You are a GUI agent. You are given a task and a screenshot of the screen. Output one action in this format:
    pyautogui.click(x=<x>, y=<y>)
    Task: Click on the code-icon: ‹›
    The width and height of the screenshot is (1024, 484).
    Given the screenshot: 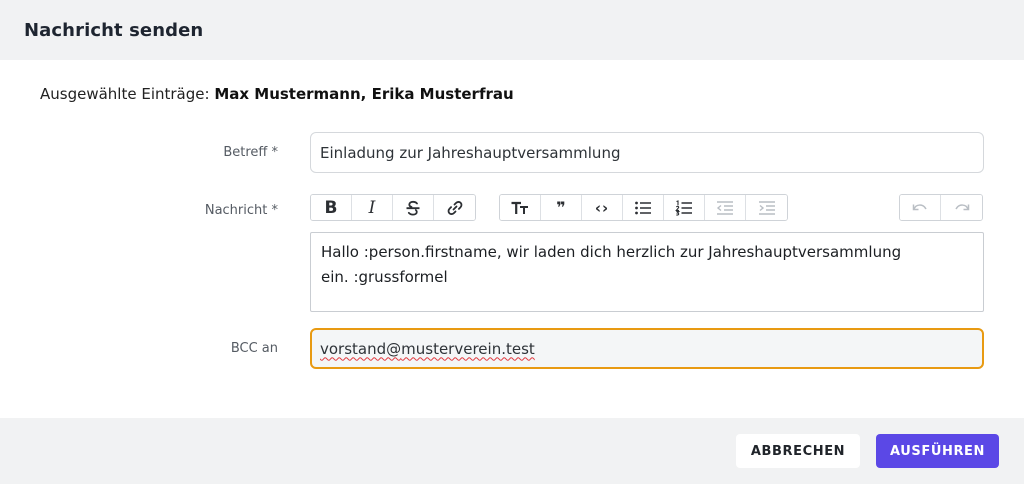 What is the action you would take?
    pyautogui.click(x=602, y=207)
    